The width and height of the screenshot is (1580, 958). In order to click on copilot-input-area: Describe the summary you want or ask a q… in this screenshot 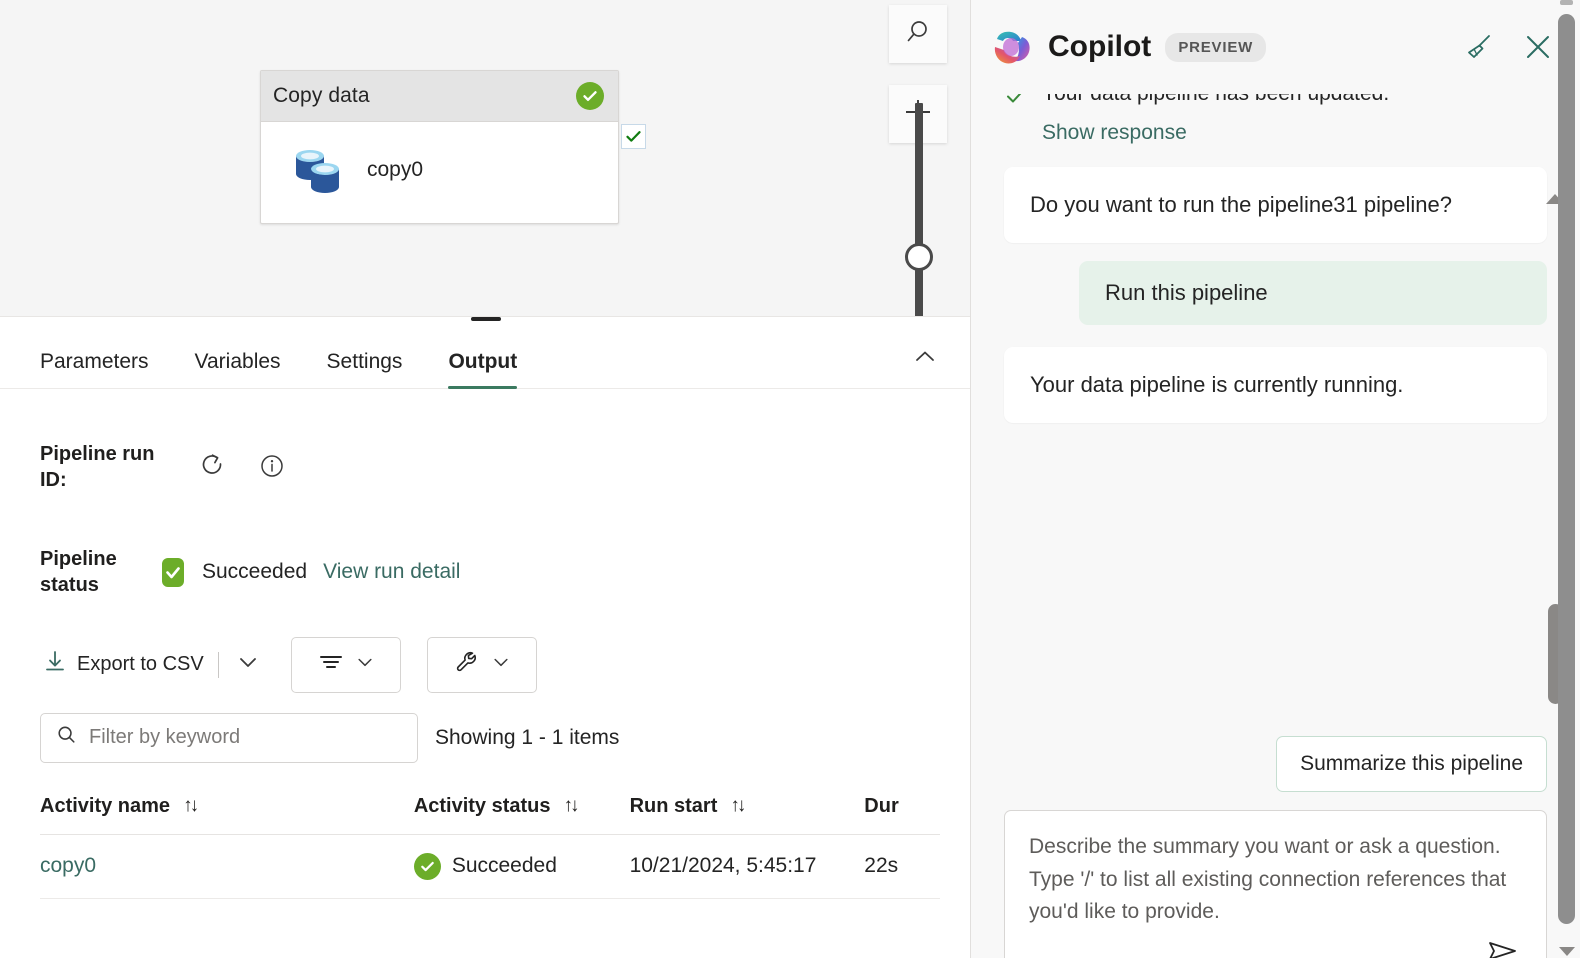, I will do `click(1275, 884)`.